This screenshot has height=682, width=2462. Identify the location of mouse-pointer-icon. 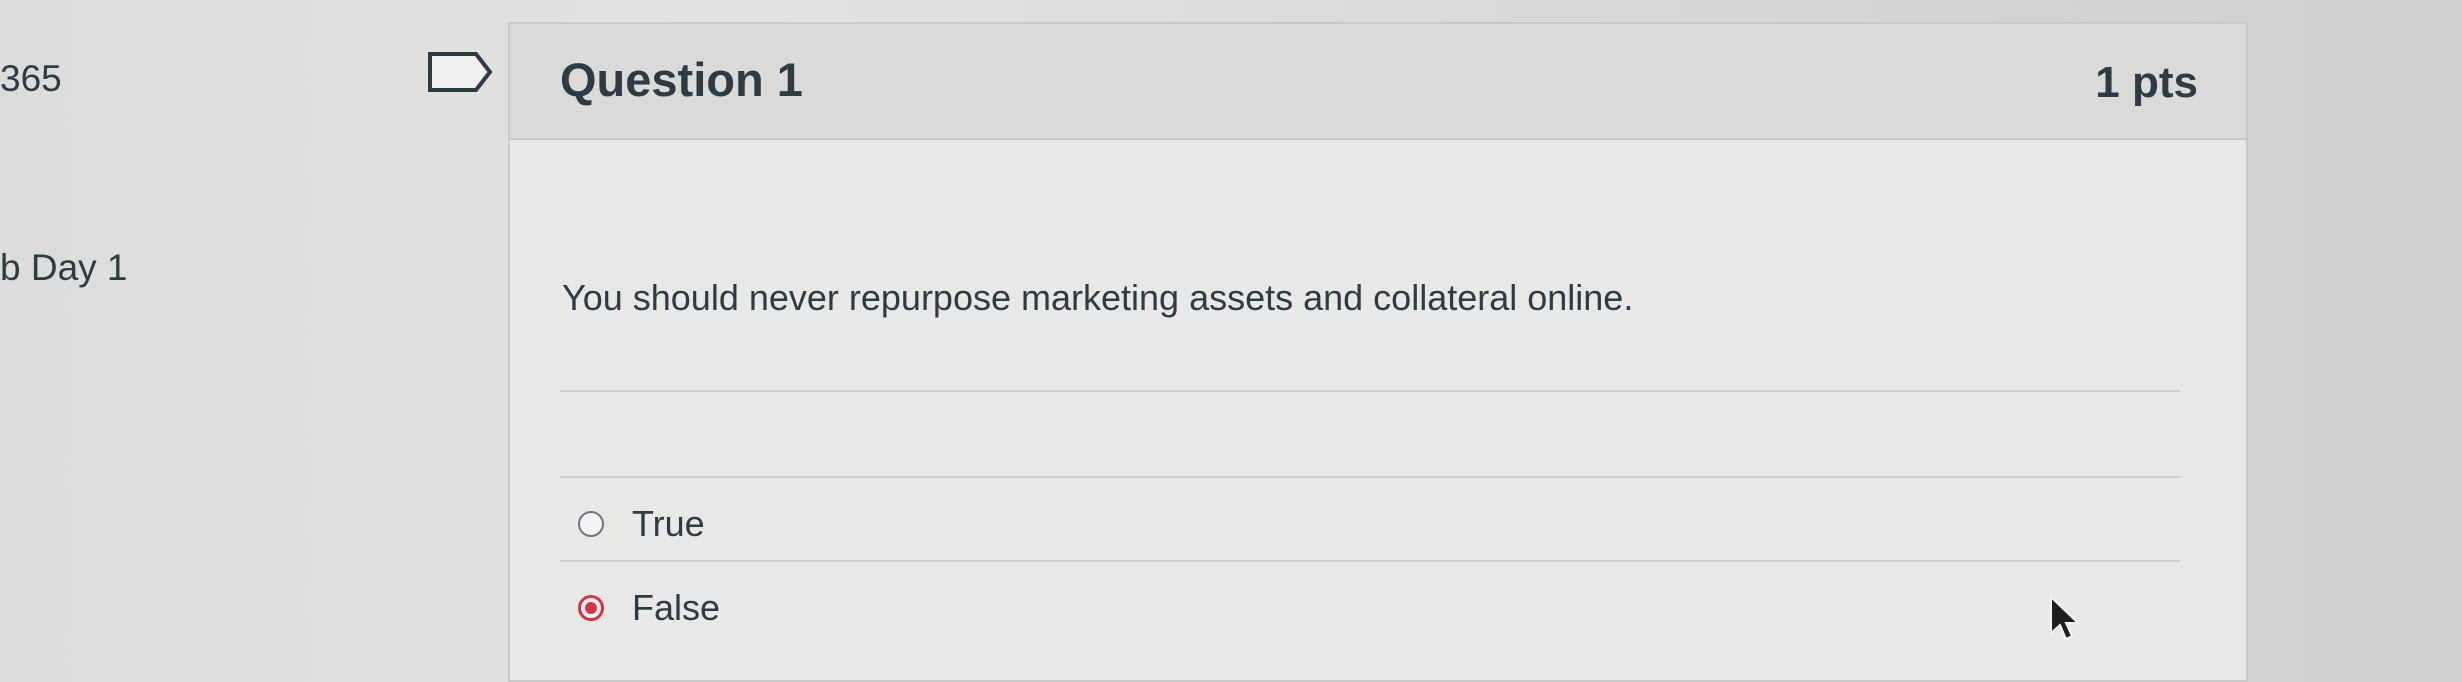
(2065, 619).